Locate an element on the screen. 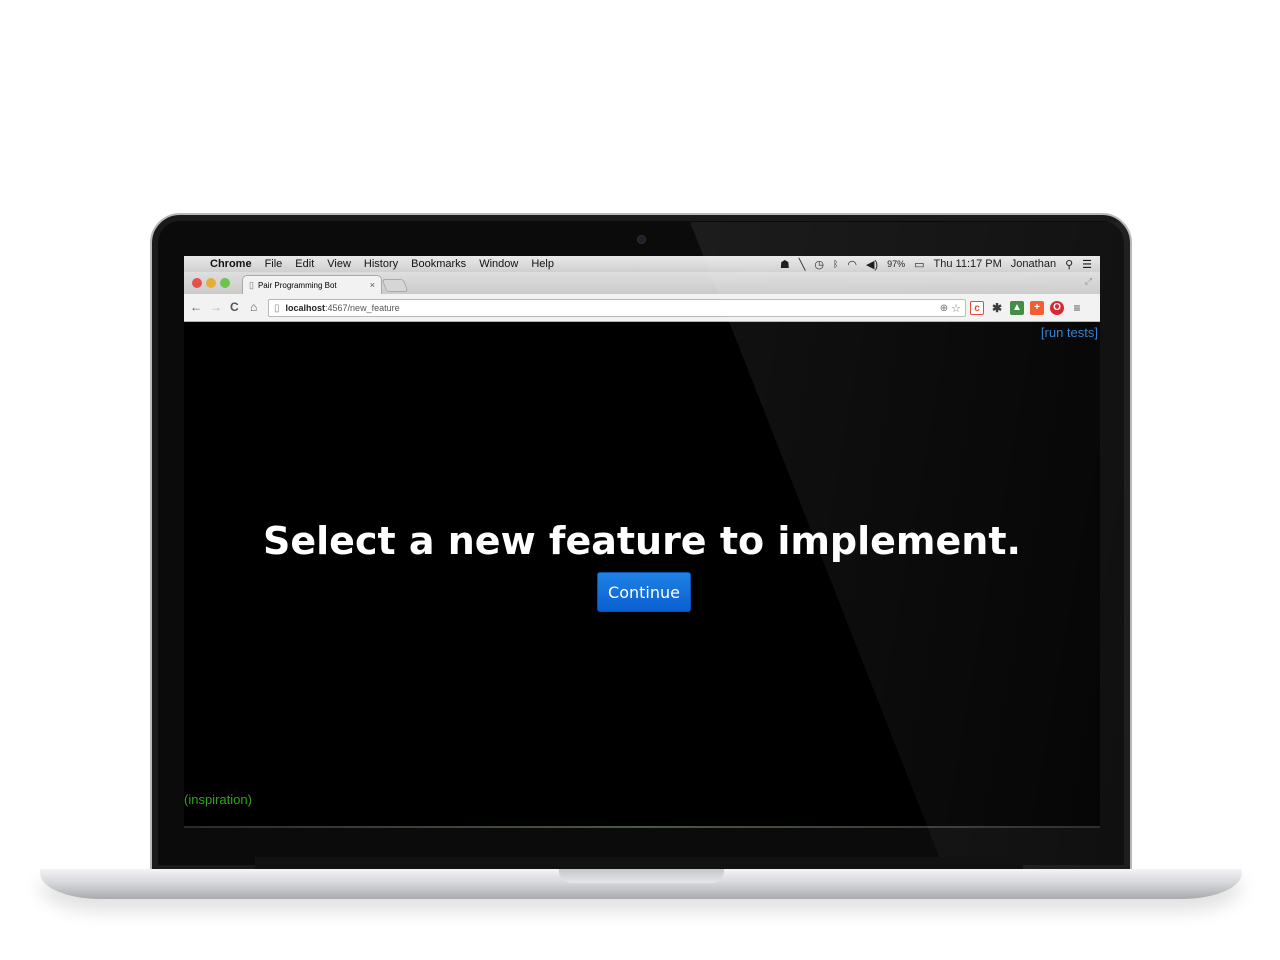 The height and width of the screenshot is (960, 1280). tab-title: Pair Programming Bot is located at coordinates (297, 285).